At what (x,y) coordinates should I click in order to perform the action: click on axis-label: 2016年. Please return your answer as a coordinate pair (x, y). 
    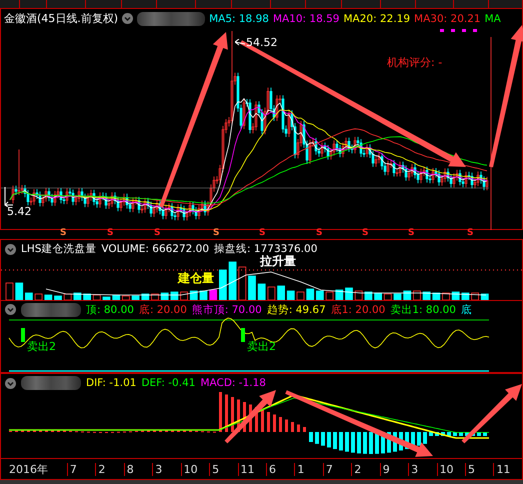
    Looking at the image, I should click on (28, 469).